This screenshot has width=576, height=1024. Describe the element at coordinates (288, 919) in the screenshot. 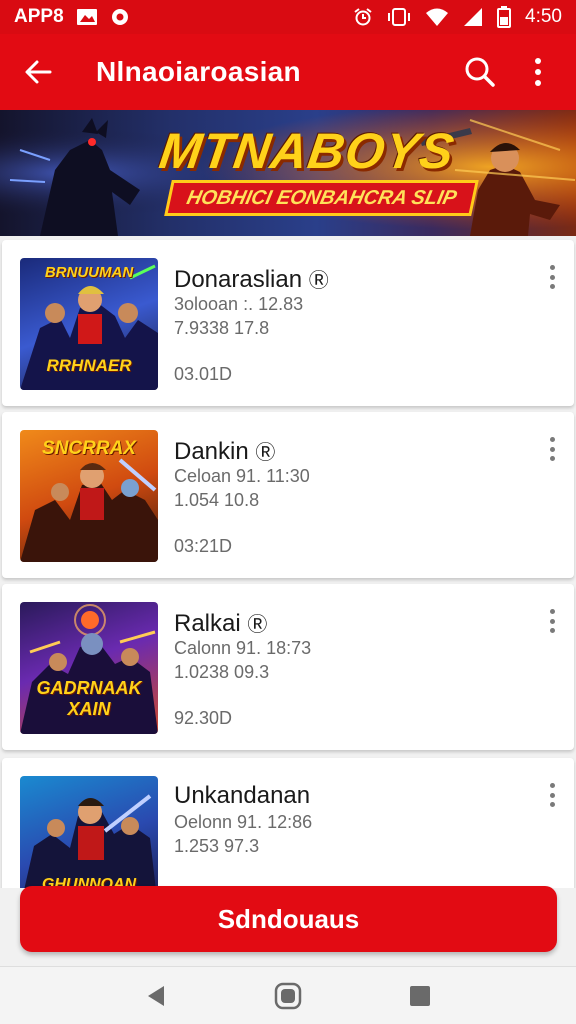

I see `primary-action-button: Sdndouaus` at that location.